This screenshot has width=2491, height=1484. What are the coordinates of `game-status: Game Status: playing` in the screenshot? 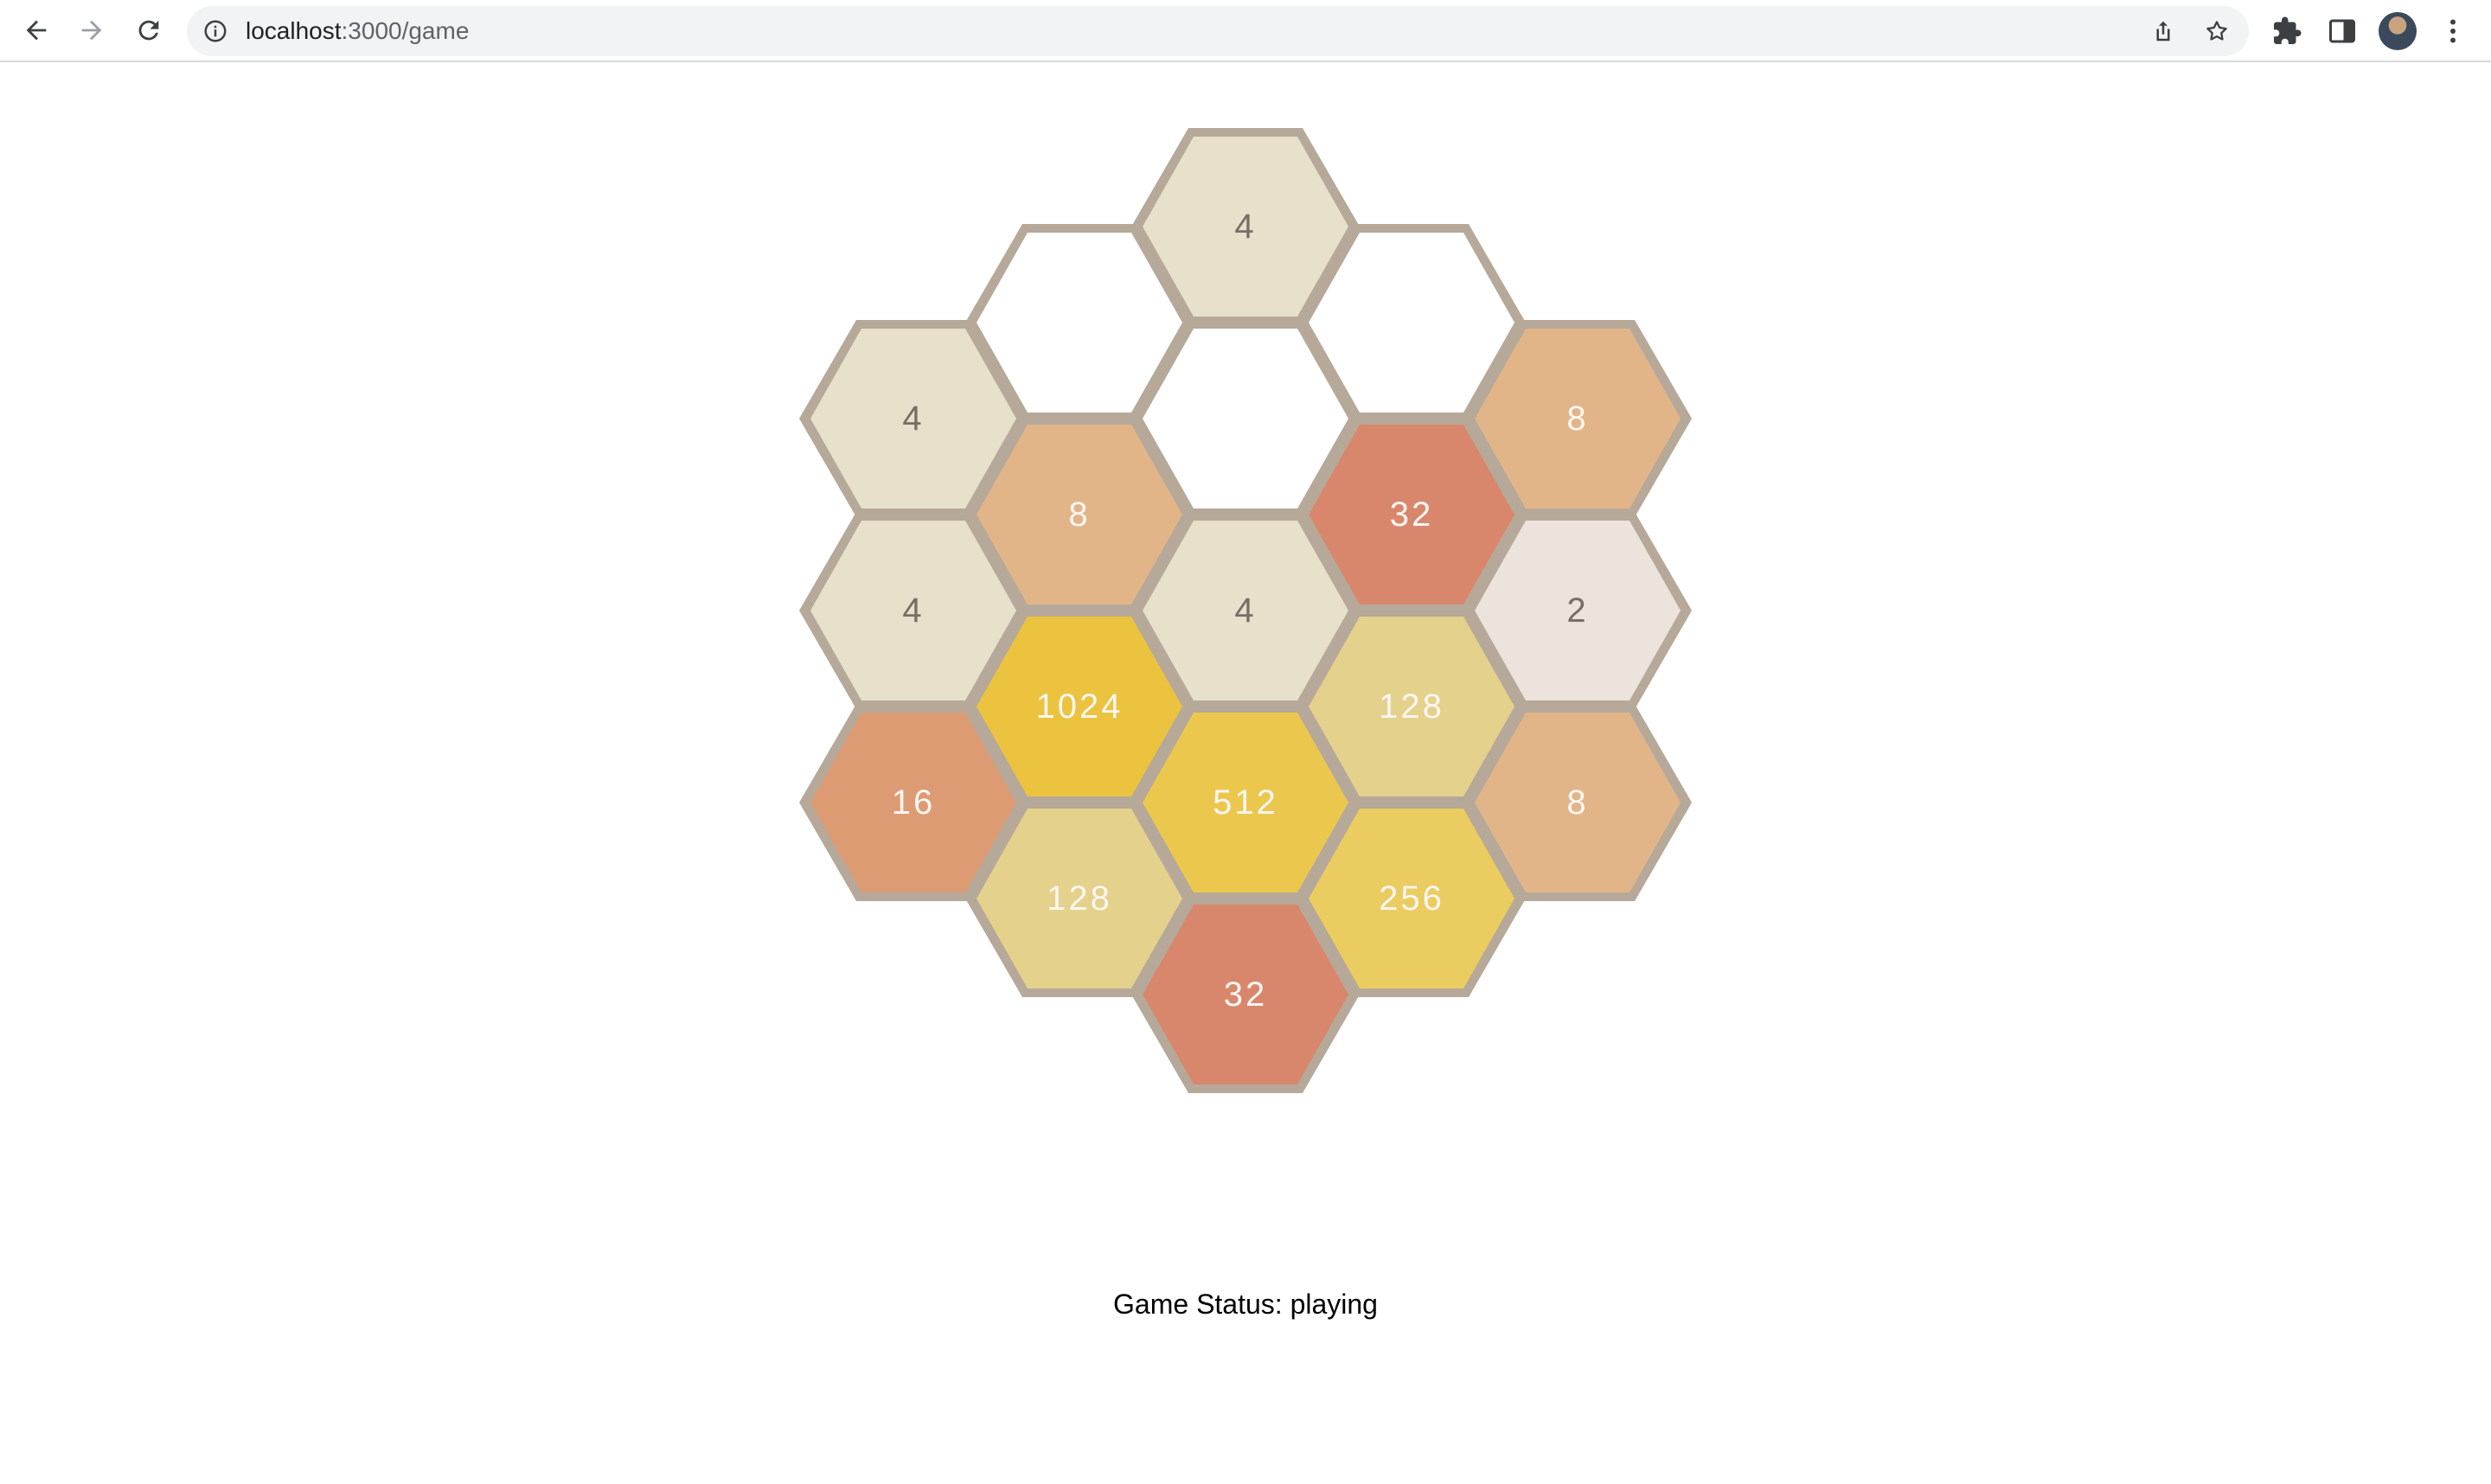 It's located at (1246, 1305).